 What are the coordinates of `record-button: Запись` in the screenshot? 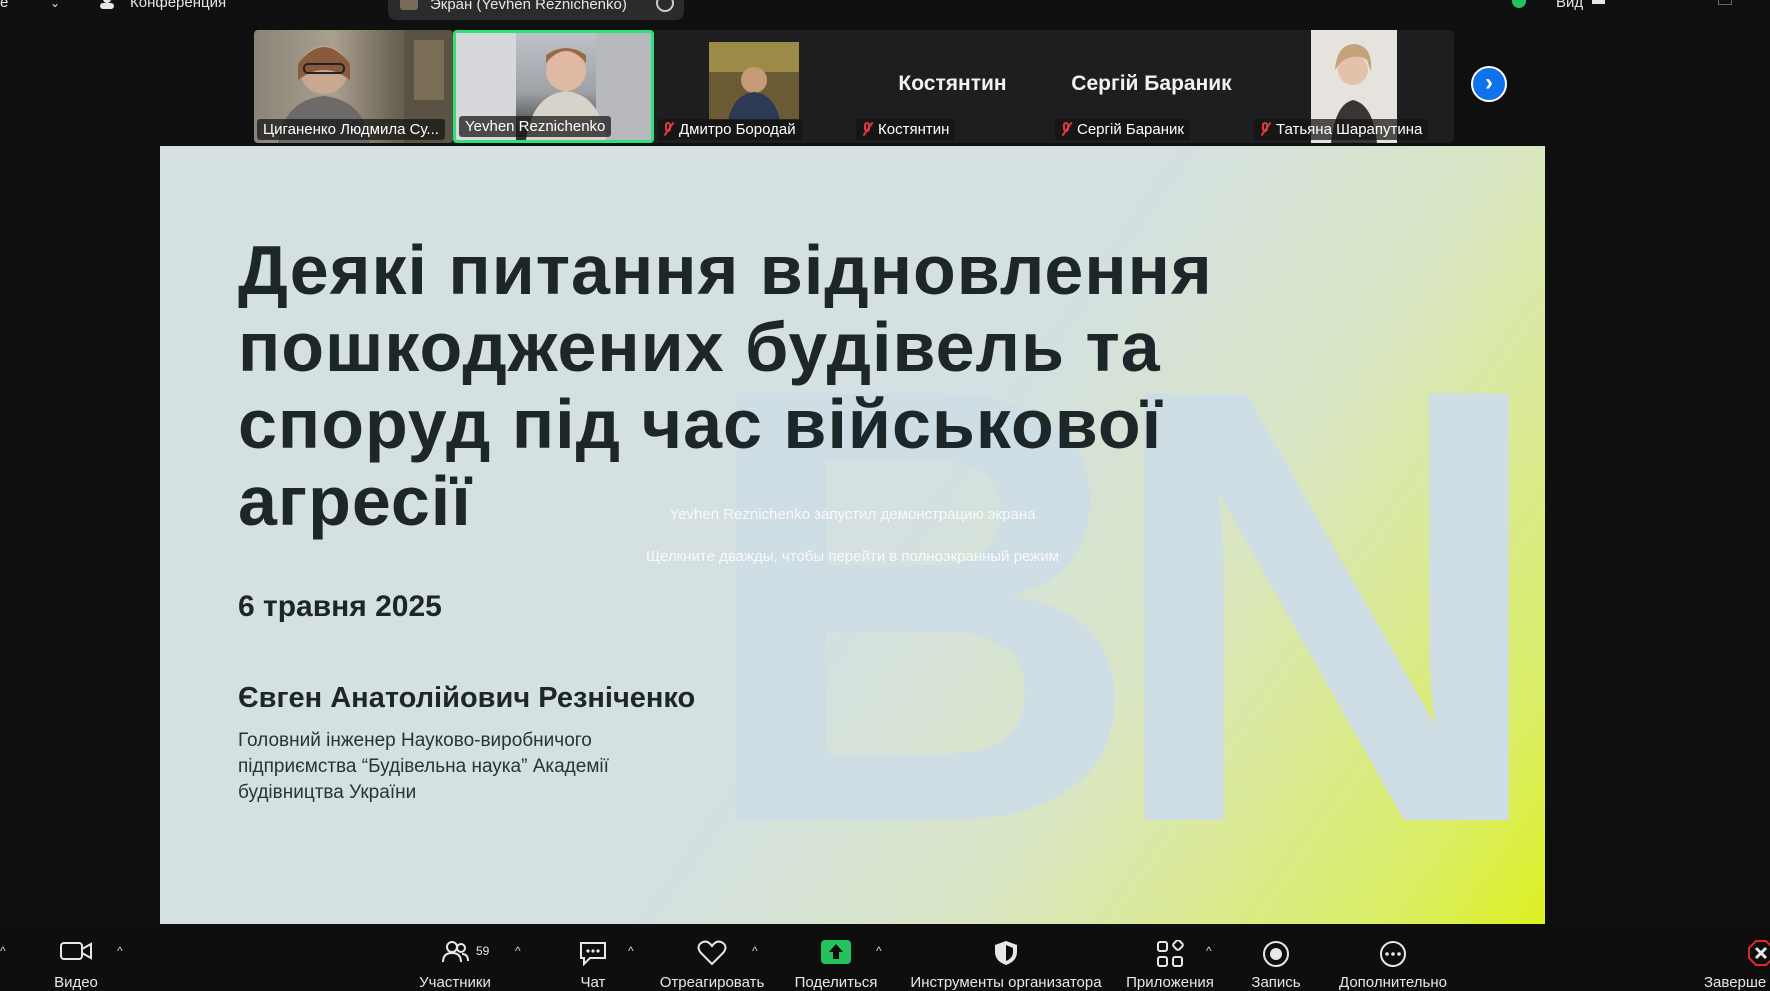 It's located at (1276, 958).